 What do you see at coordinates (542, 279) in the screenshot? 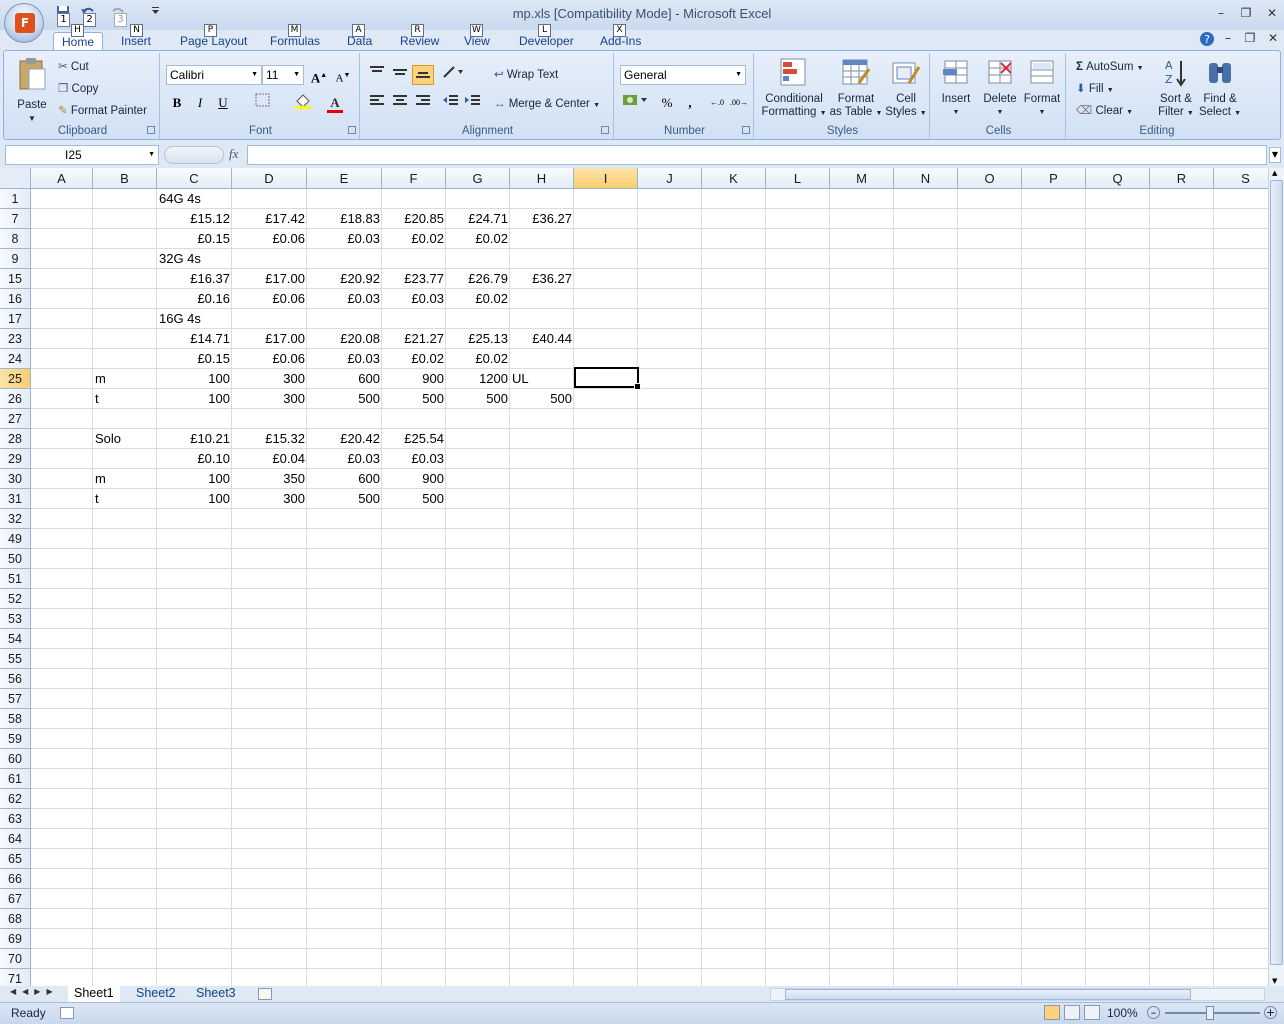
I see `cell-h15: £36.27` at bounding box center [542, 279].